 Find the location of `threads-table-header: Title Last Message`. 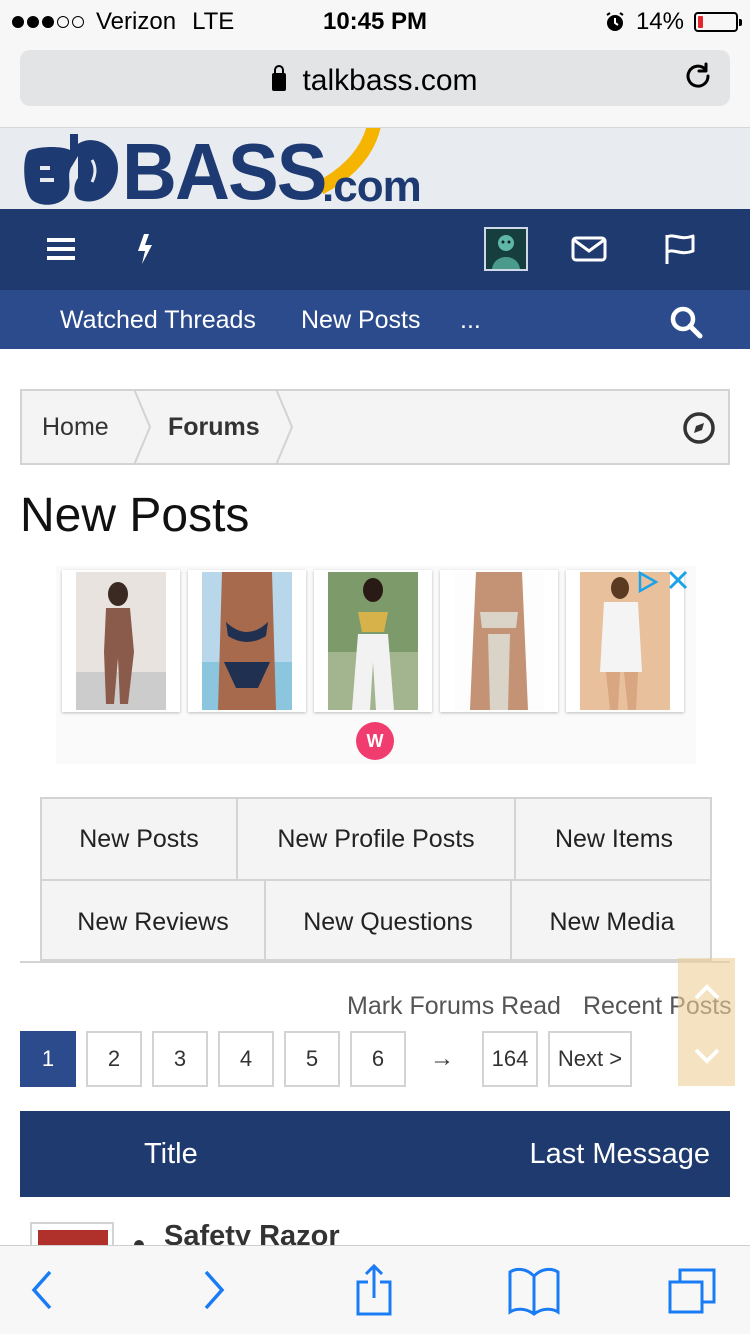

threads-table-header: Title Last Message is located at coordinates (375, 1154).